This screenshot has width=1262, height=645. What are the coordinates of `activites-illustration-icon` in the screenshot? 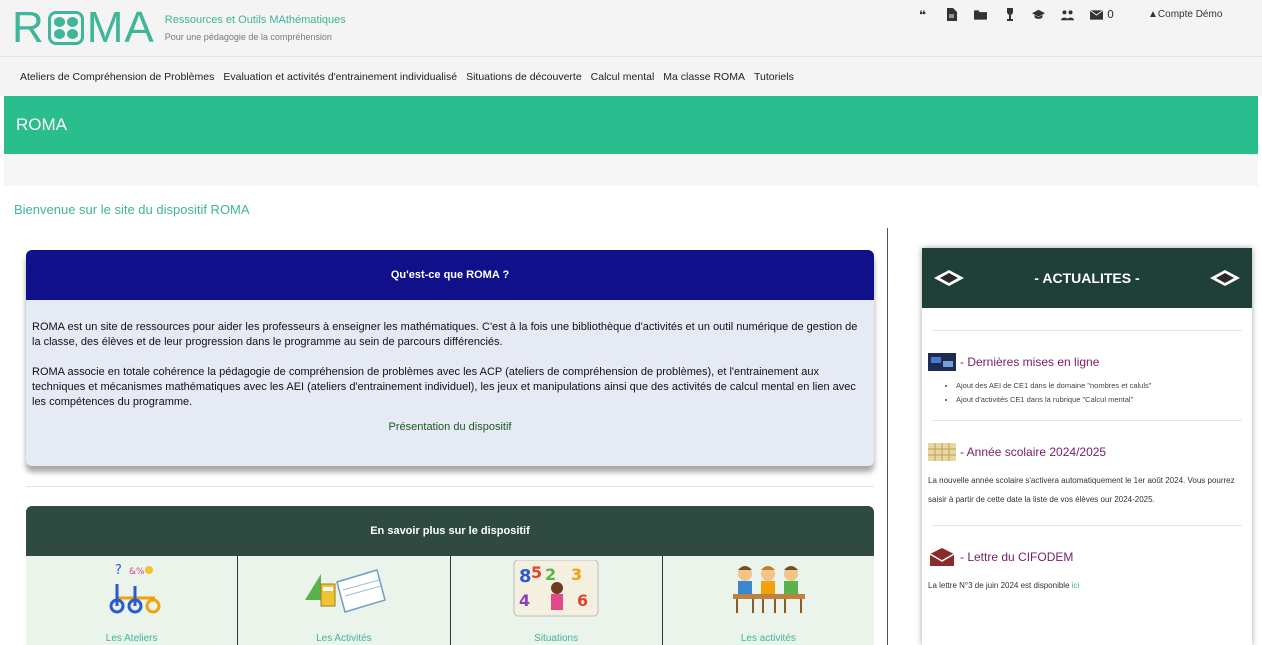 It's located at (345, 591).